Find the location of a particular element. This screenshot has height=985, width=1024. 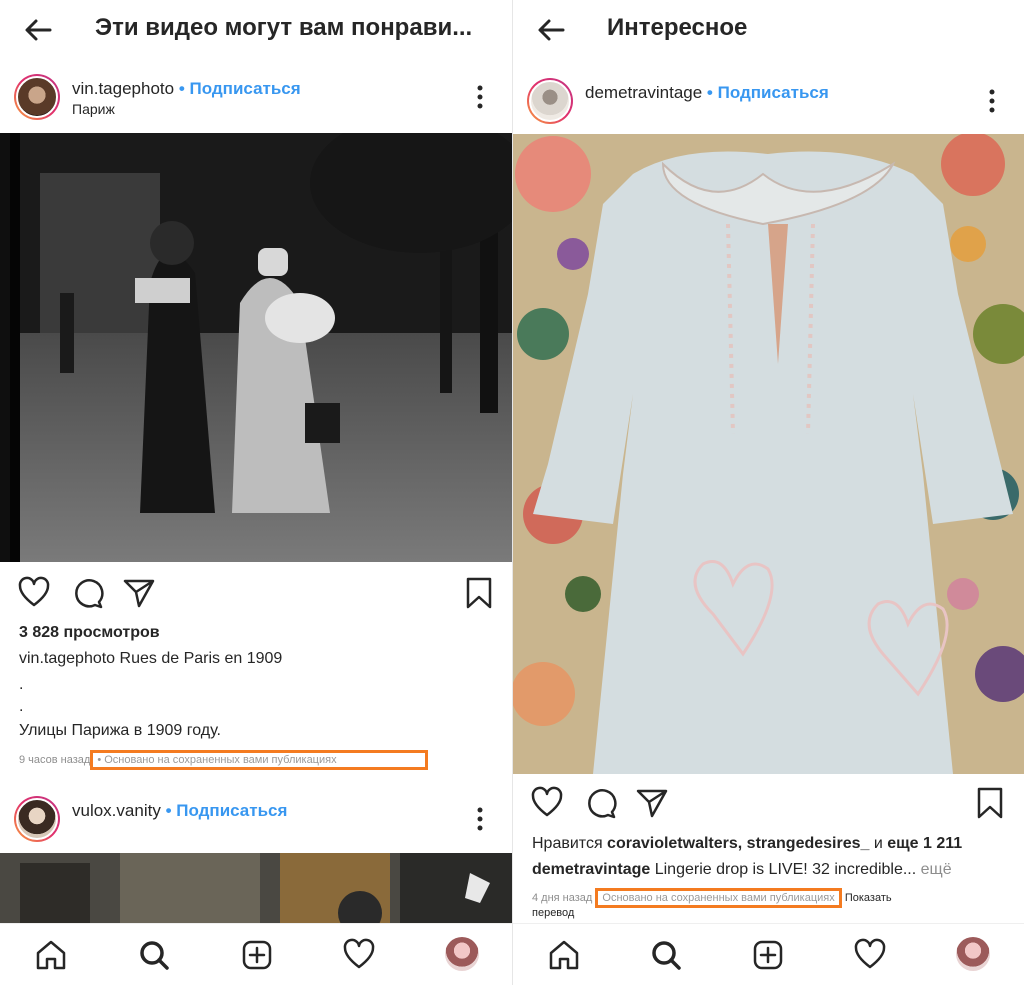

caption: vin.tagephoto Rues de Paris en 1909 is located at coordinates (150, 659).